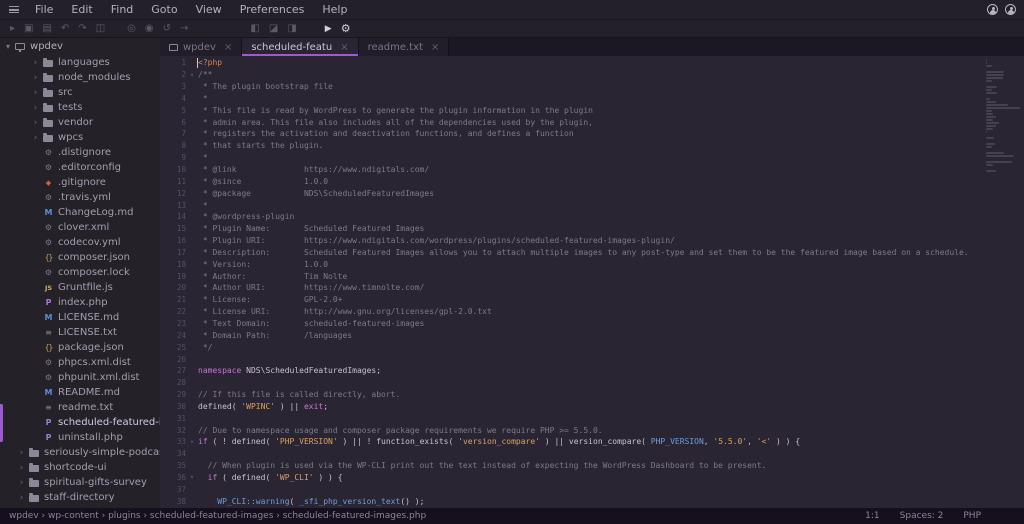 The height and width of the screenshot is (524, 1024). I want to click on menu-goto: Goto, so click(164, 10).